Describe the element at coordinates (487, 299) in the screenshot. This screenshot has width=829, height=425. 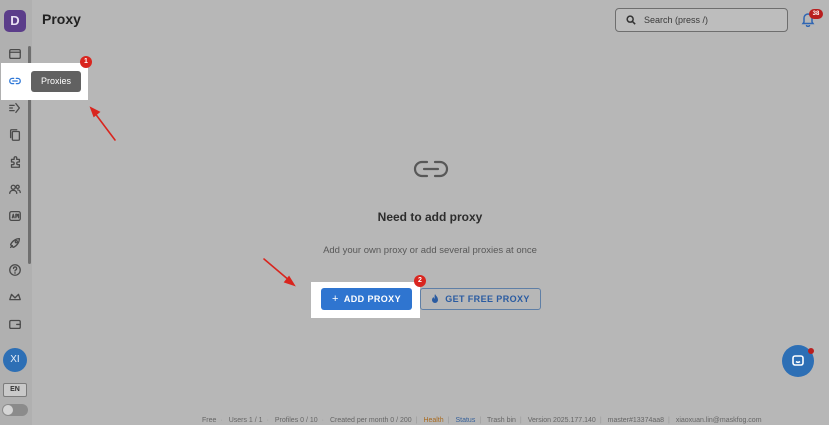
I see `get-free-proxy-label: GET FREE PROXY` at that location.